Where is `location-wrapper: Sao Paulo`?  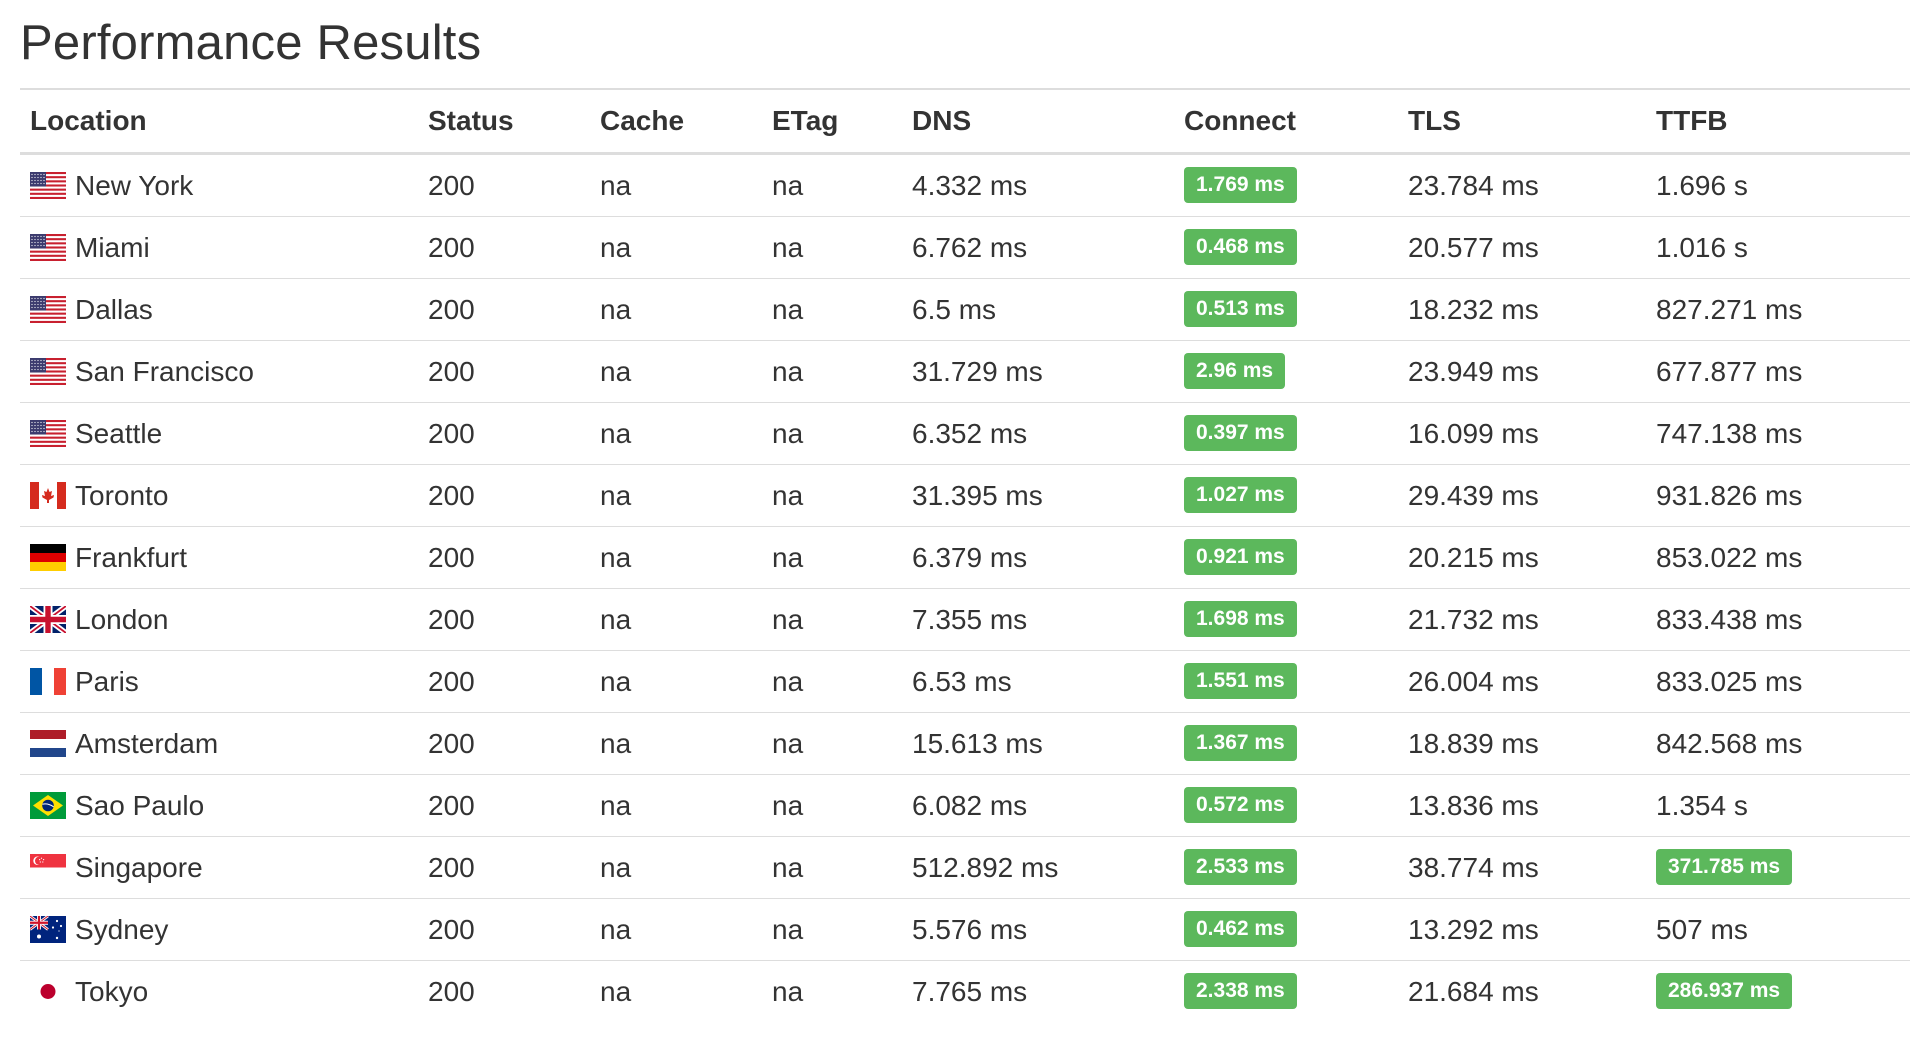
location-wrapper: Sao Paulo is located at coordinates (219, 806).